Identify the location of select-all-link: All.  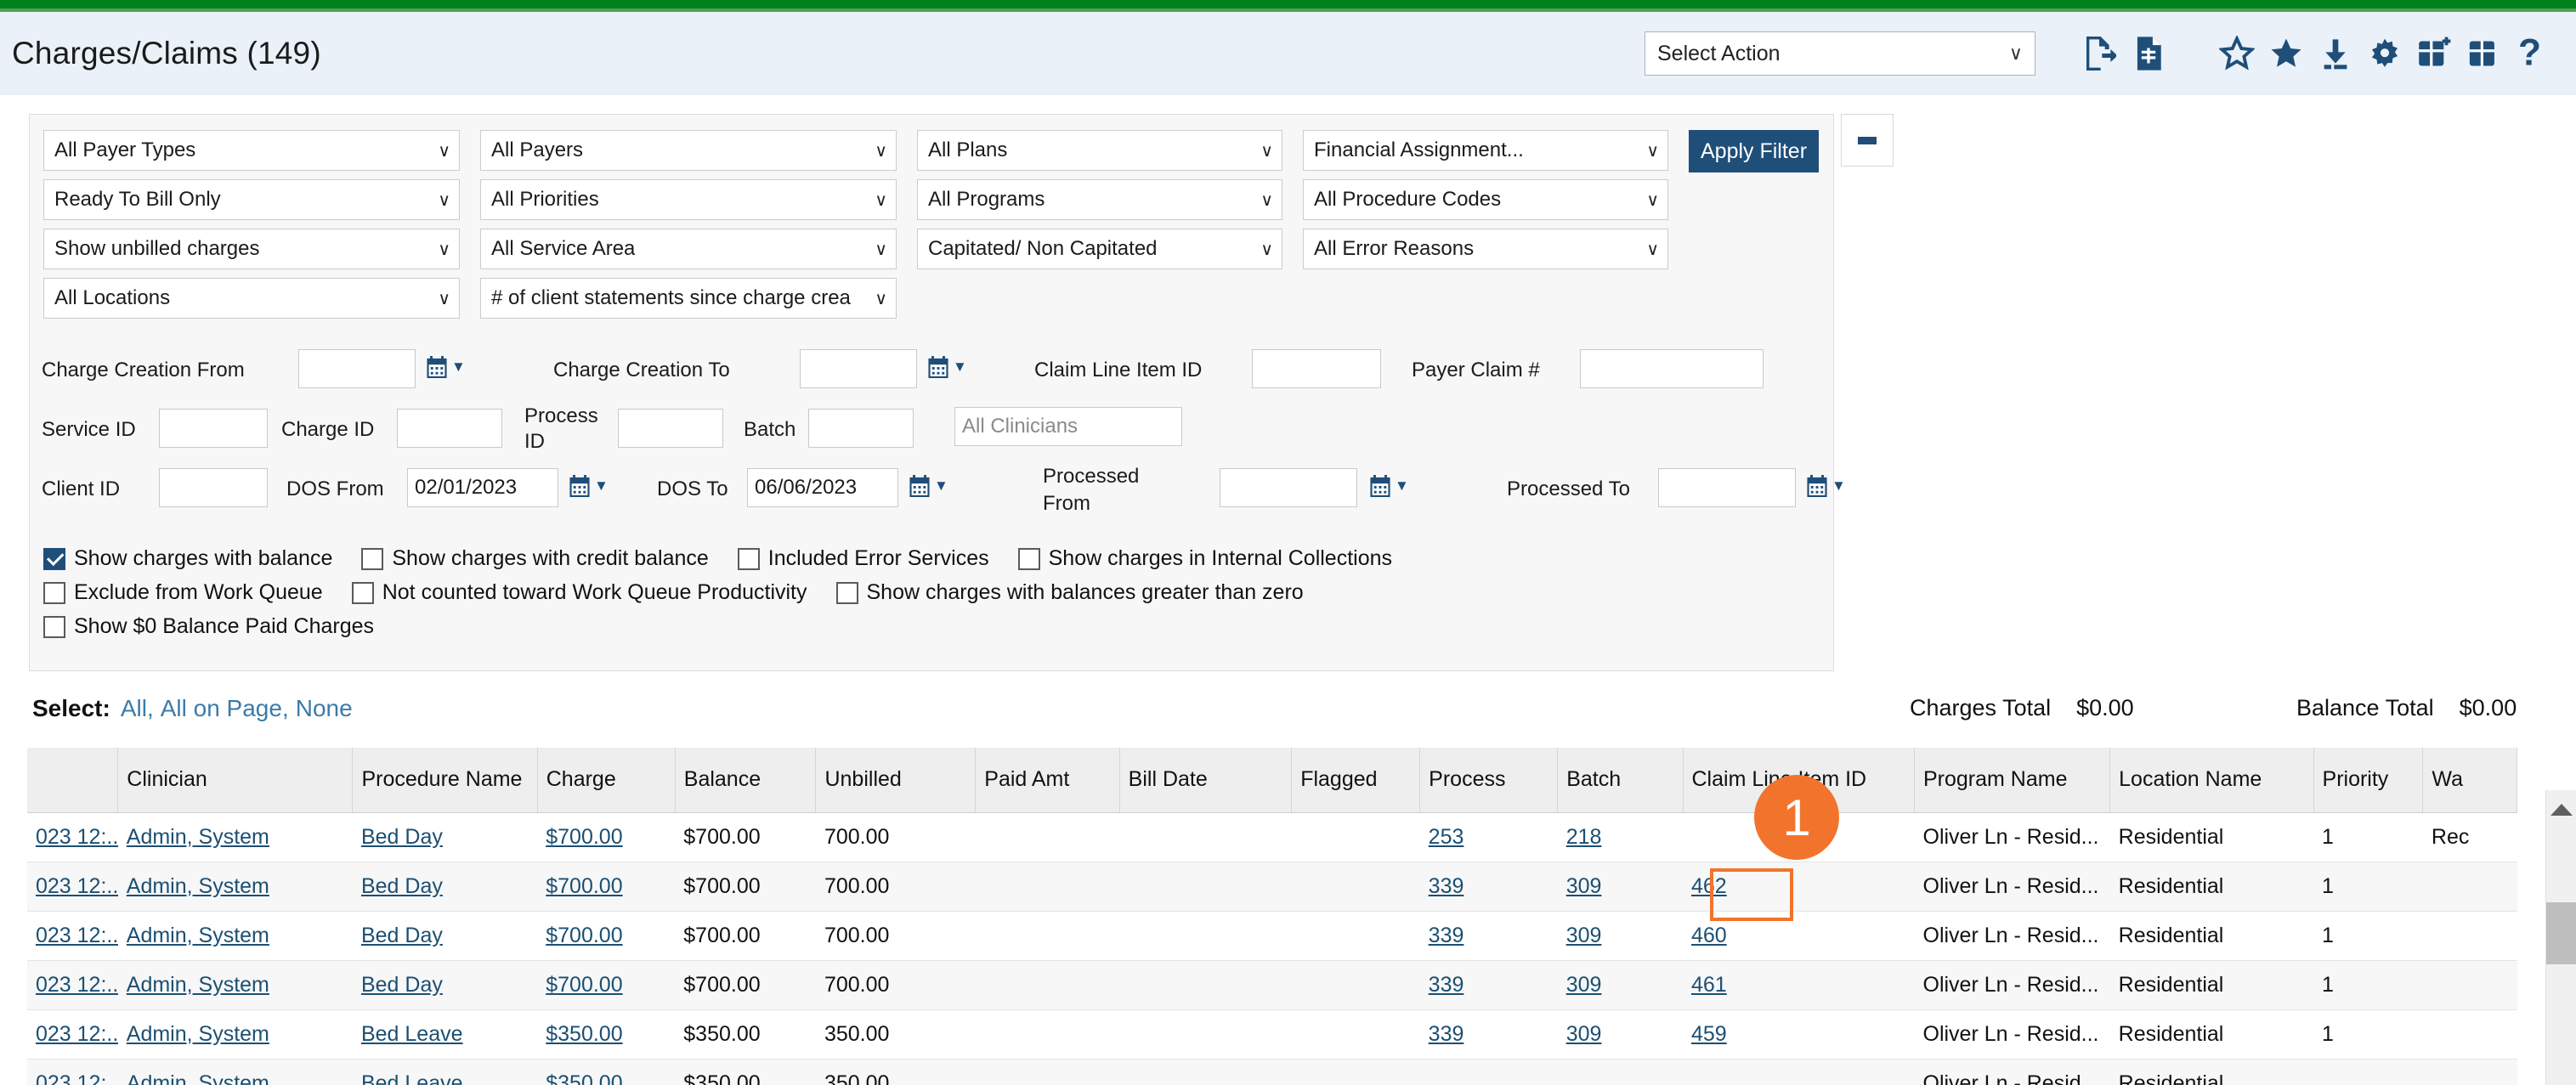
(134, 708).